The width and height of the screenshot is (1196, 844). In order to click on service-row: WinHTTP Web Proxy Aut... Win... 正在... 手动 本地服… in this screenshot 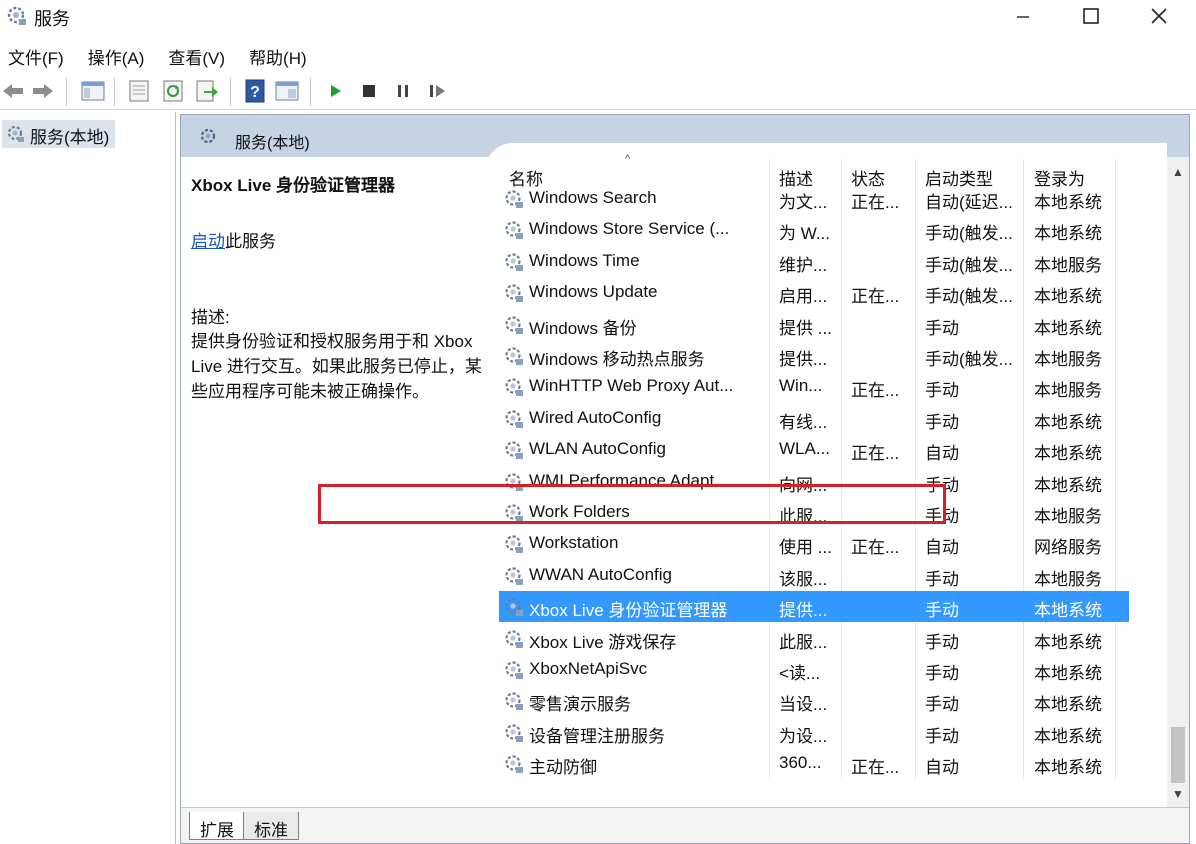, I will do `click(814, 386)`.